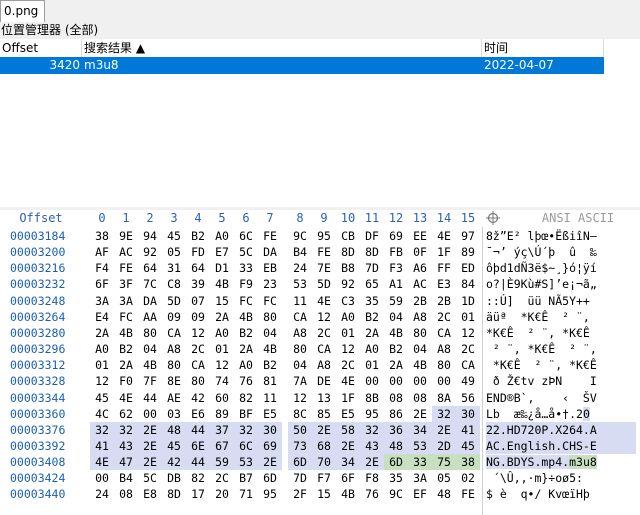  I want to click on hex-byte: EB, so click(270, 268).